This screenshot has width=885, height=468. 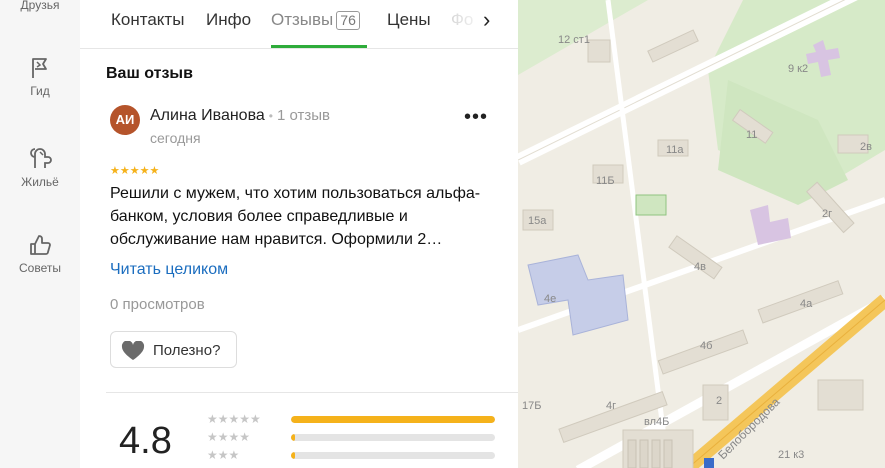 What do you see at coordinates (302, 19) in the screenshot?
I see `tab-reviews-label: Отзывы` at bounding box center [302, 19].